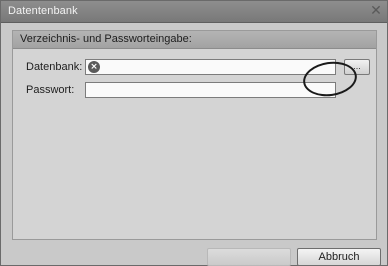 The image size is (388, 266). Describe the element at coordinates (376, 11) in the screenshot. I see `close-icon: ✕` at that location.